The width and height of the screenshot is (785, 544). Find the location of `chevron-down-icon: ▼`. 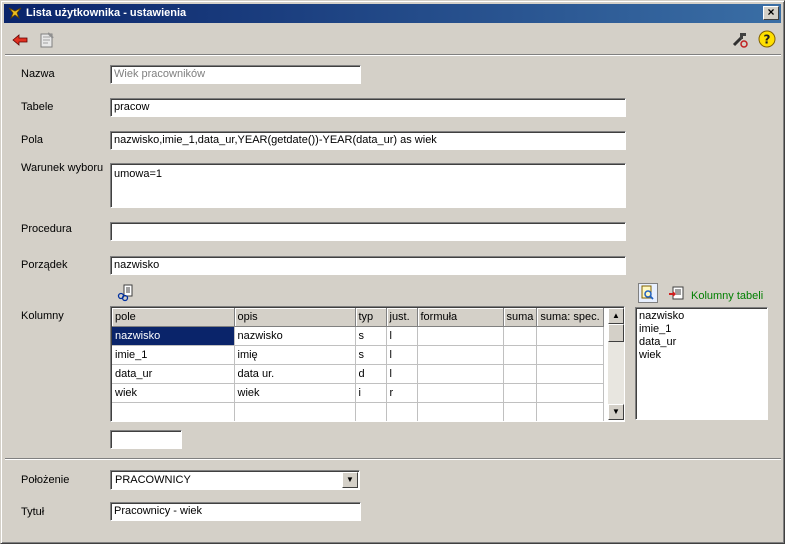

chevron-down-icon: ▼ is located at coordinates (350, 480).